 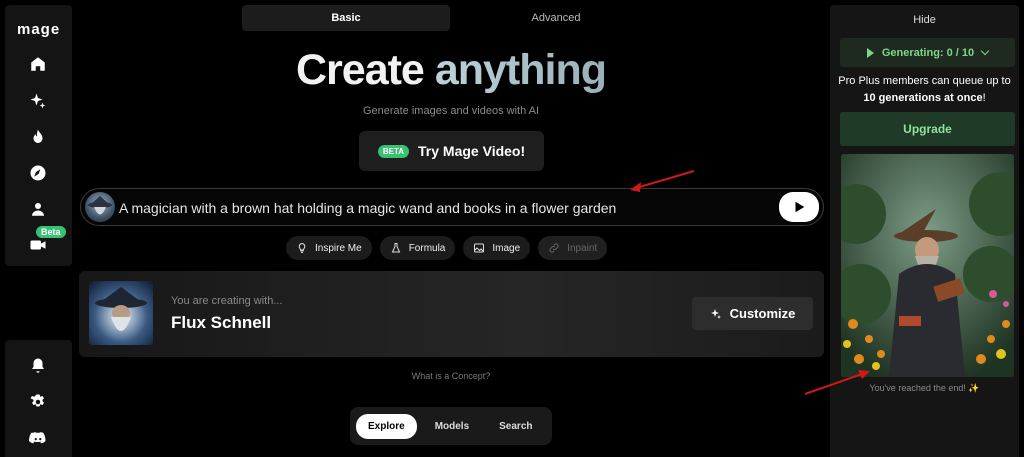 I want to click on title-word-1: Create, so click(x=360, y=70).